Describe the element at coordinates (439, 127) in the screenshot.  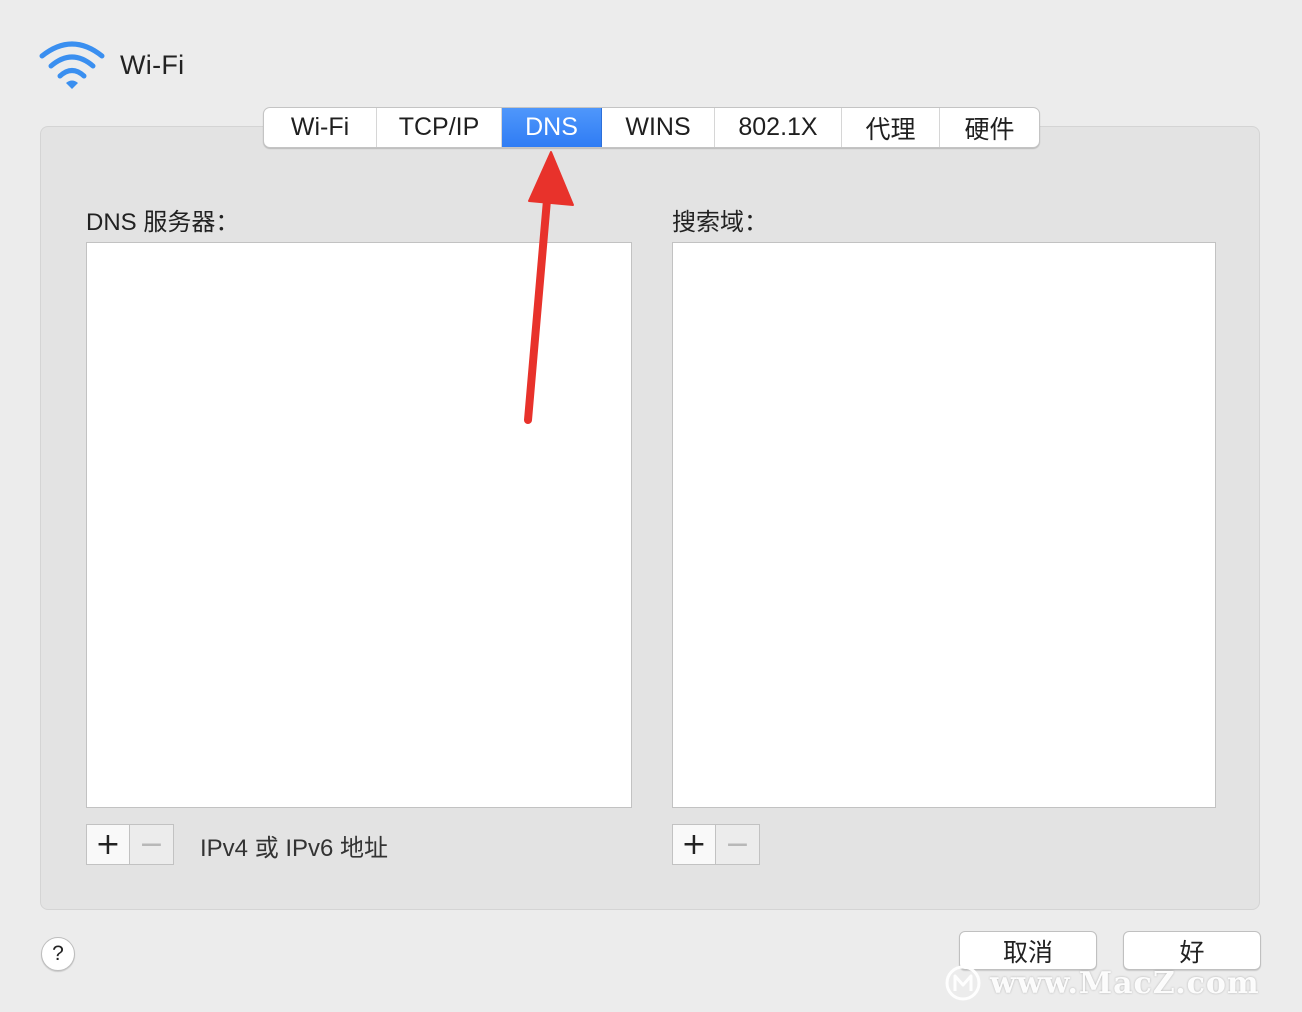
I see `tab-tcpip: TCP/IP` at that location.